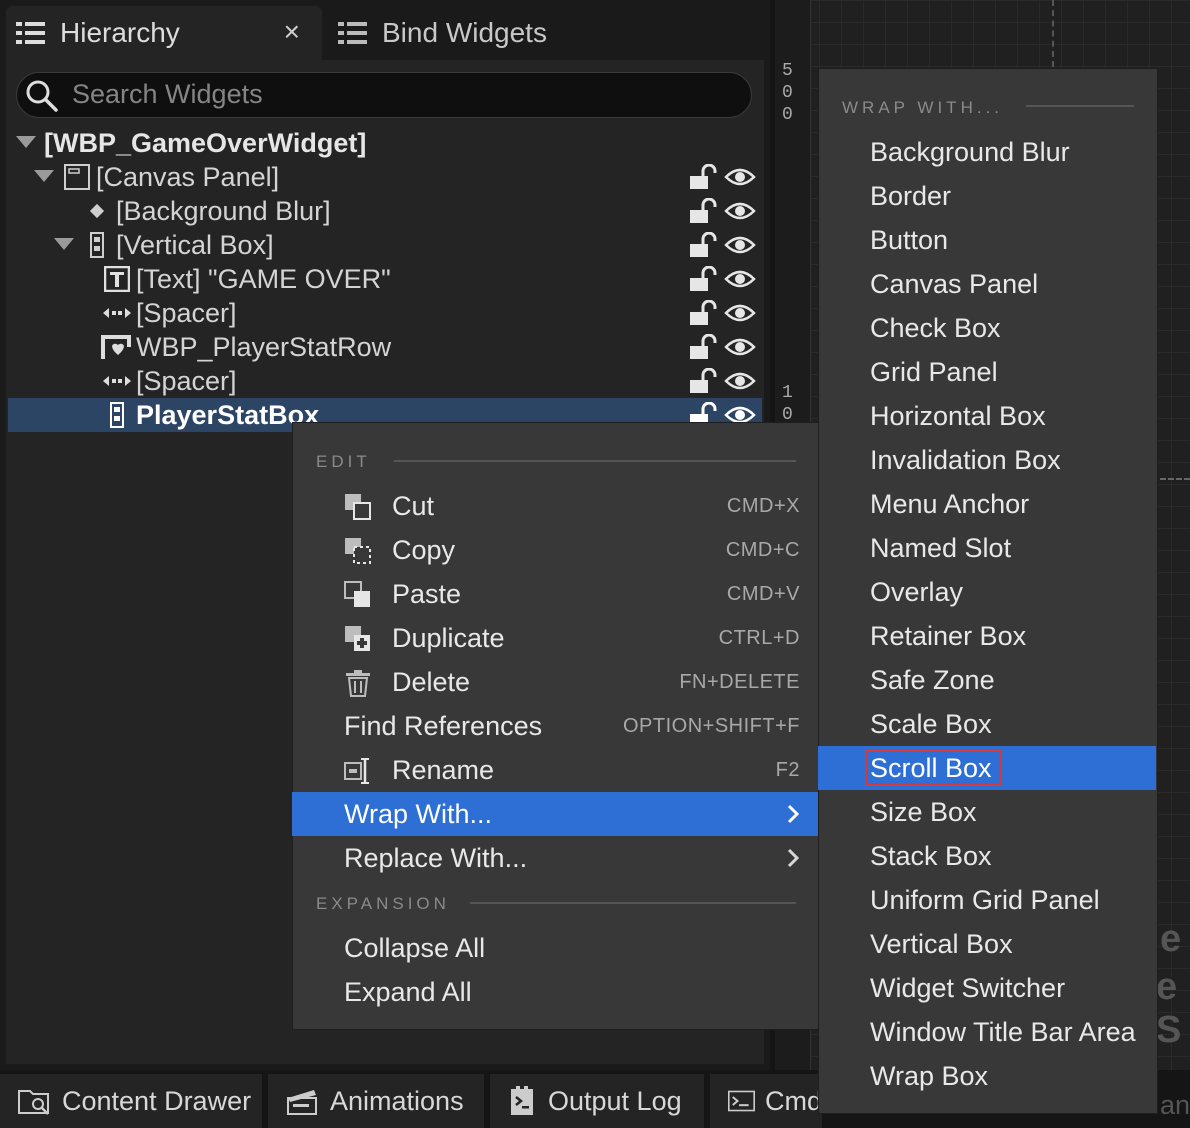 Image resolution: width=1190 pixels, height=1128 pixels. What do you see at coordinates (917, 592) in the screenshot?
I see `submenu-item-label: Overlay` at bounding box center [917, 592].